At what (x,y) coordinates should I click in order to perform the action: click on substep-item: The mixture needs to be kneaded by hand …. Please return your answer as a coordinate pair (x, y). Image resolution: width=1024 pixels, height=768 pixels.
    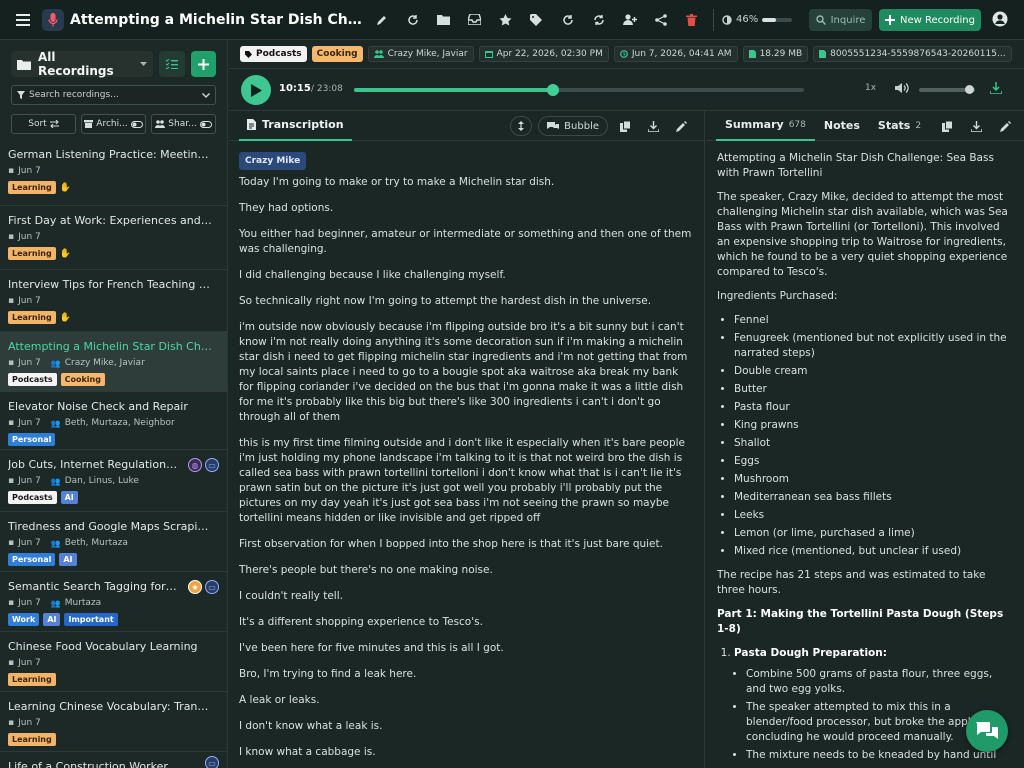
    Looking at the image, I should click on (879, 755).